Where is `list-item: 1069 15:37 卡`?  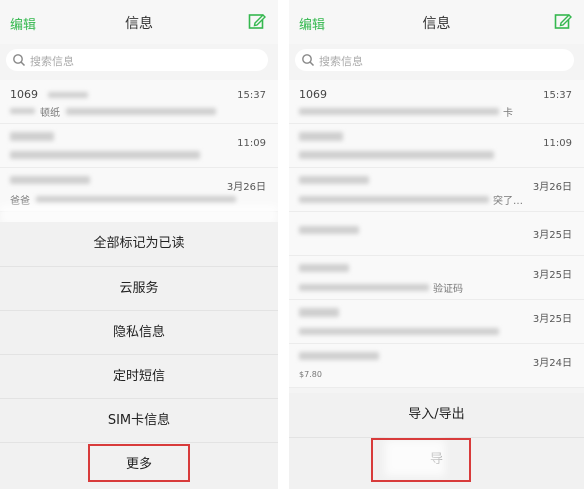 list-item: 1069 15:37 卡 is located at coordinates (436, 102).